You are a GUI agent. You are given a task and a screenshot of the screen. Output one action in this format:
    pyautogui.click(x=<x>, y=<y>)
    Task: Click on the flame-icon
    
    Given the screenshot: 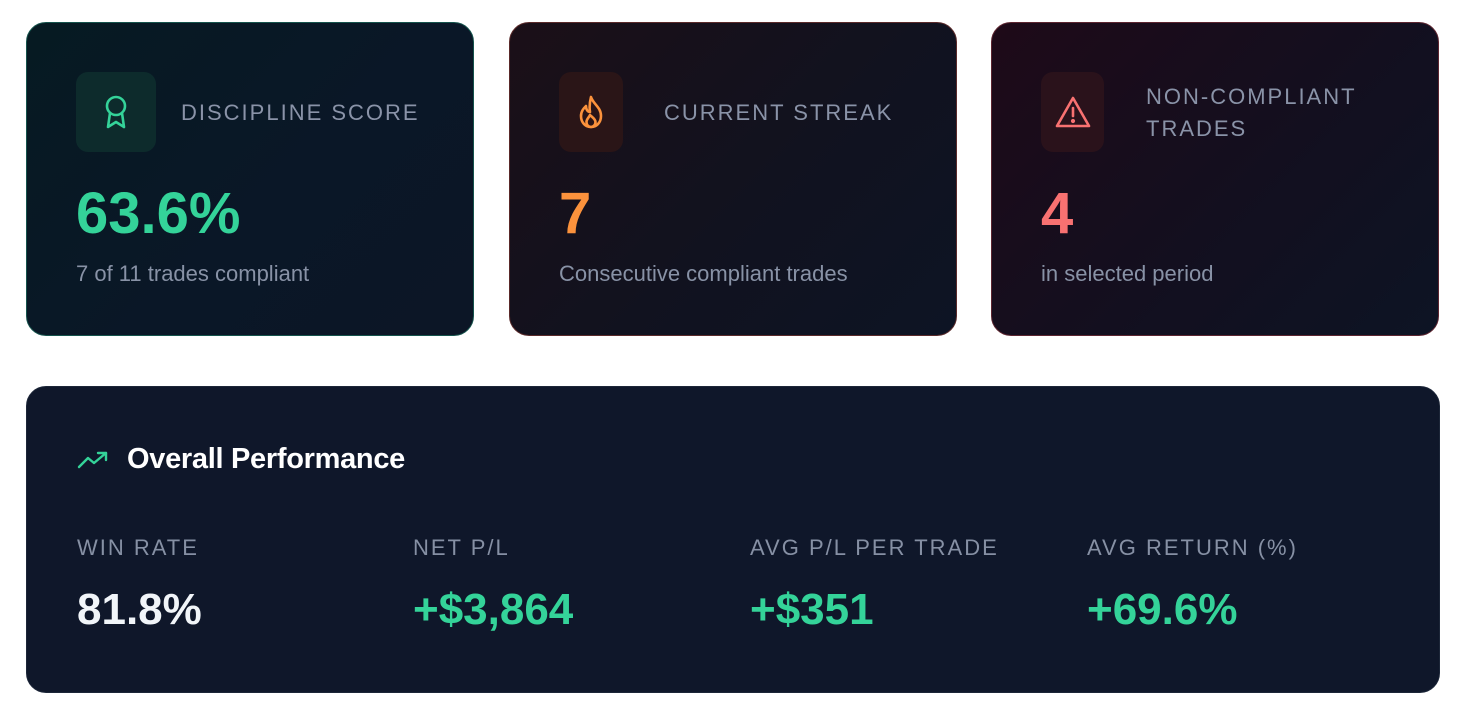 What is the action you would take?
    pyautogui.click(x=591, y=112)
    